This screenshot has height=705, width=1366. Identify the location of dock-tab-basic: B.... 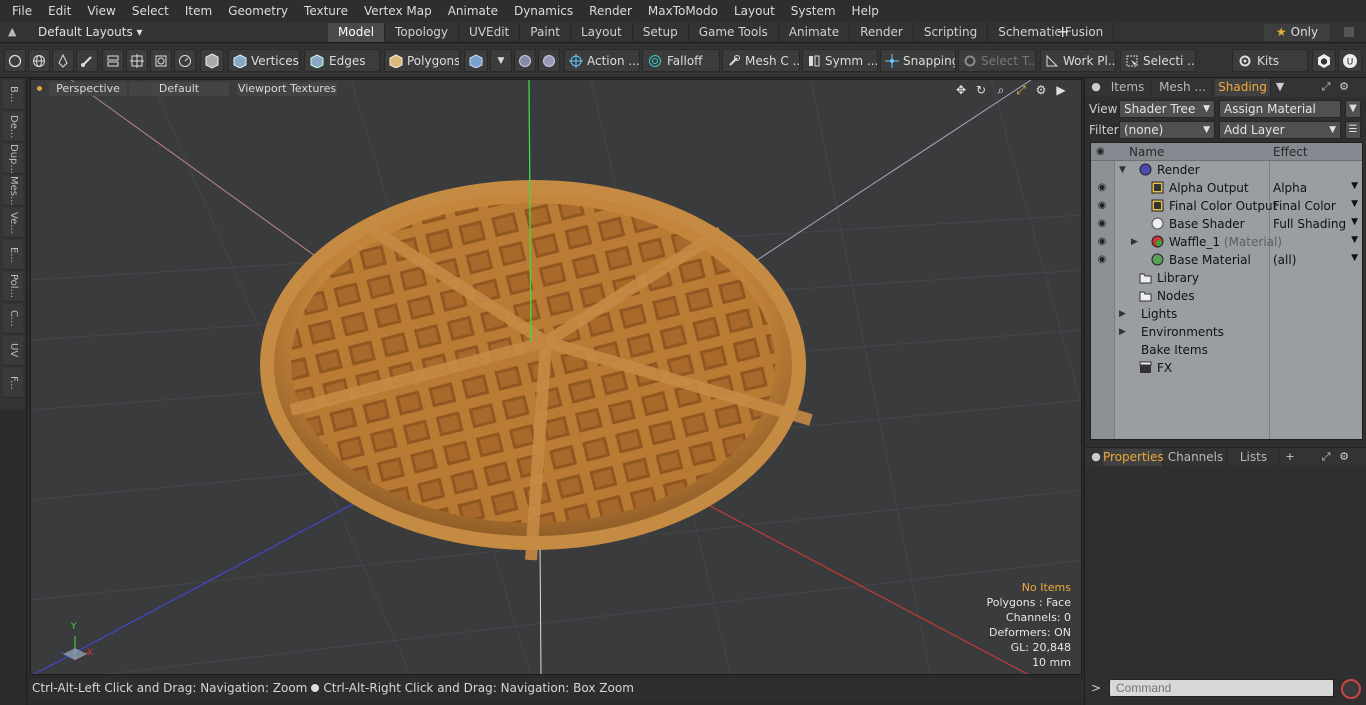
(13, 95).